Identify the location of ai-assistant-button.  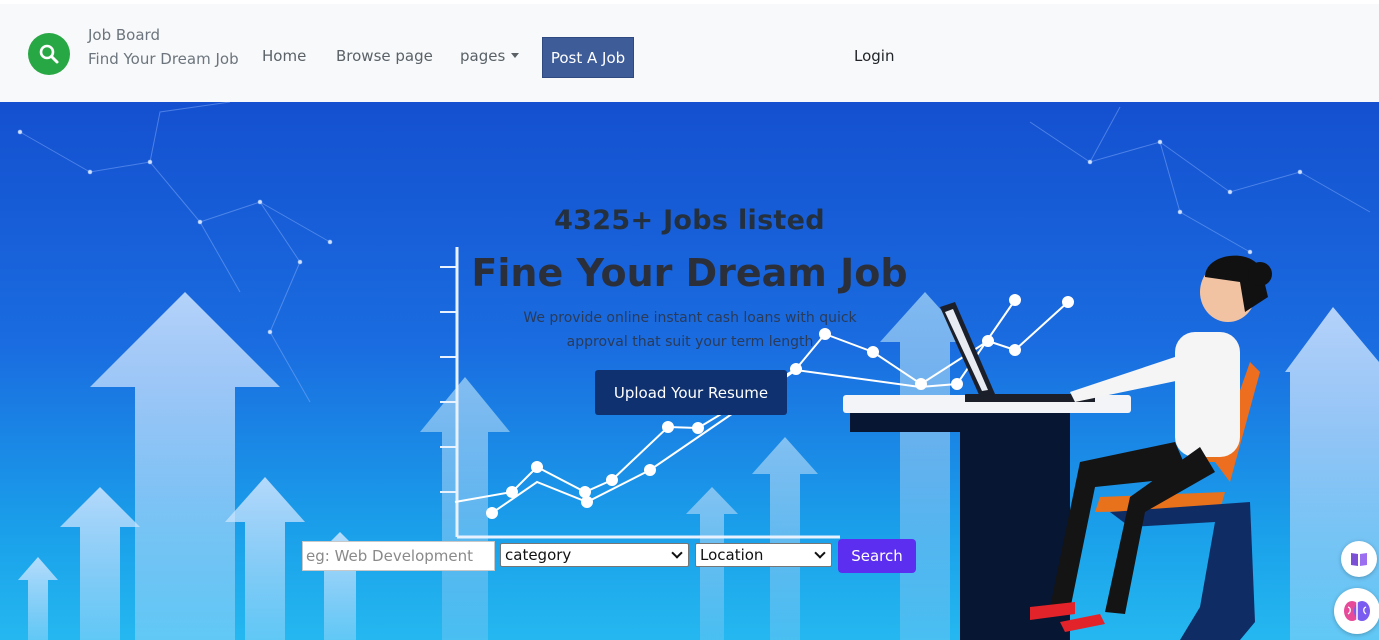
(1356, 611).